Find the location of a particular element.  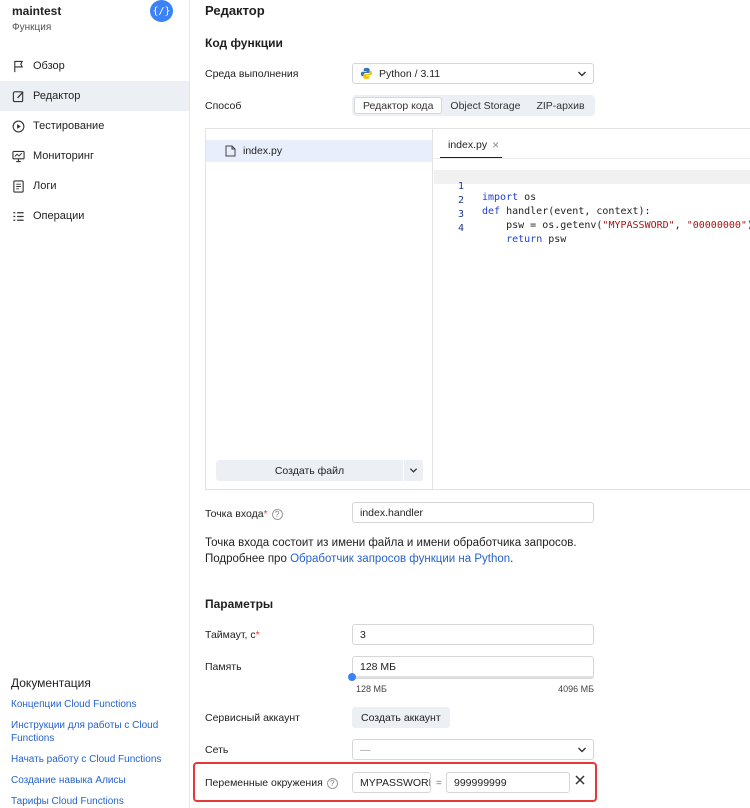

sidebar-item-label: Редактор is located at coordinates (57, 96).